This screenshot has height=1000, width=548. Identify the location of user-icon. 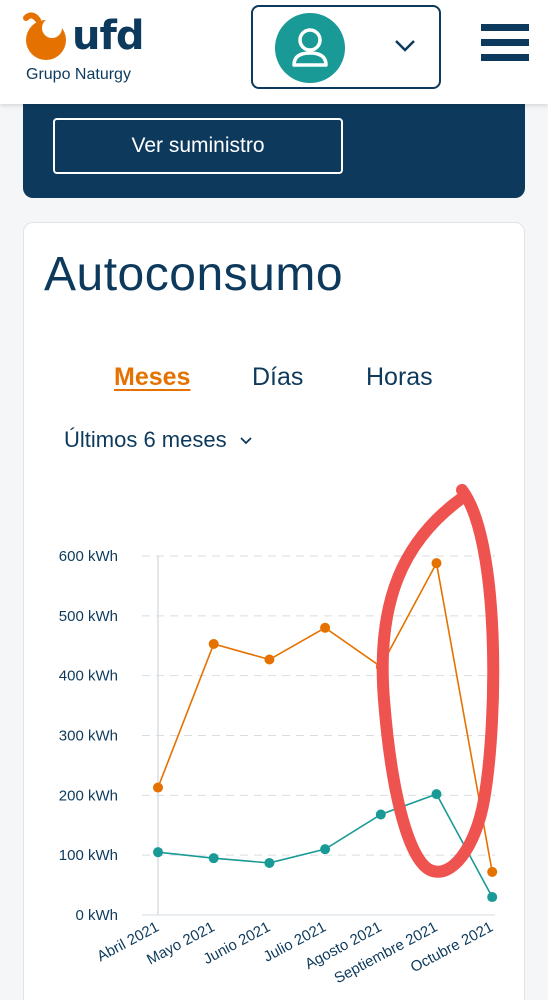
(310, 47).